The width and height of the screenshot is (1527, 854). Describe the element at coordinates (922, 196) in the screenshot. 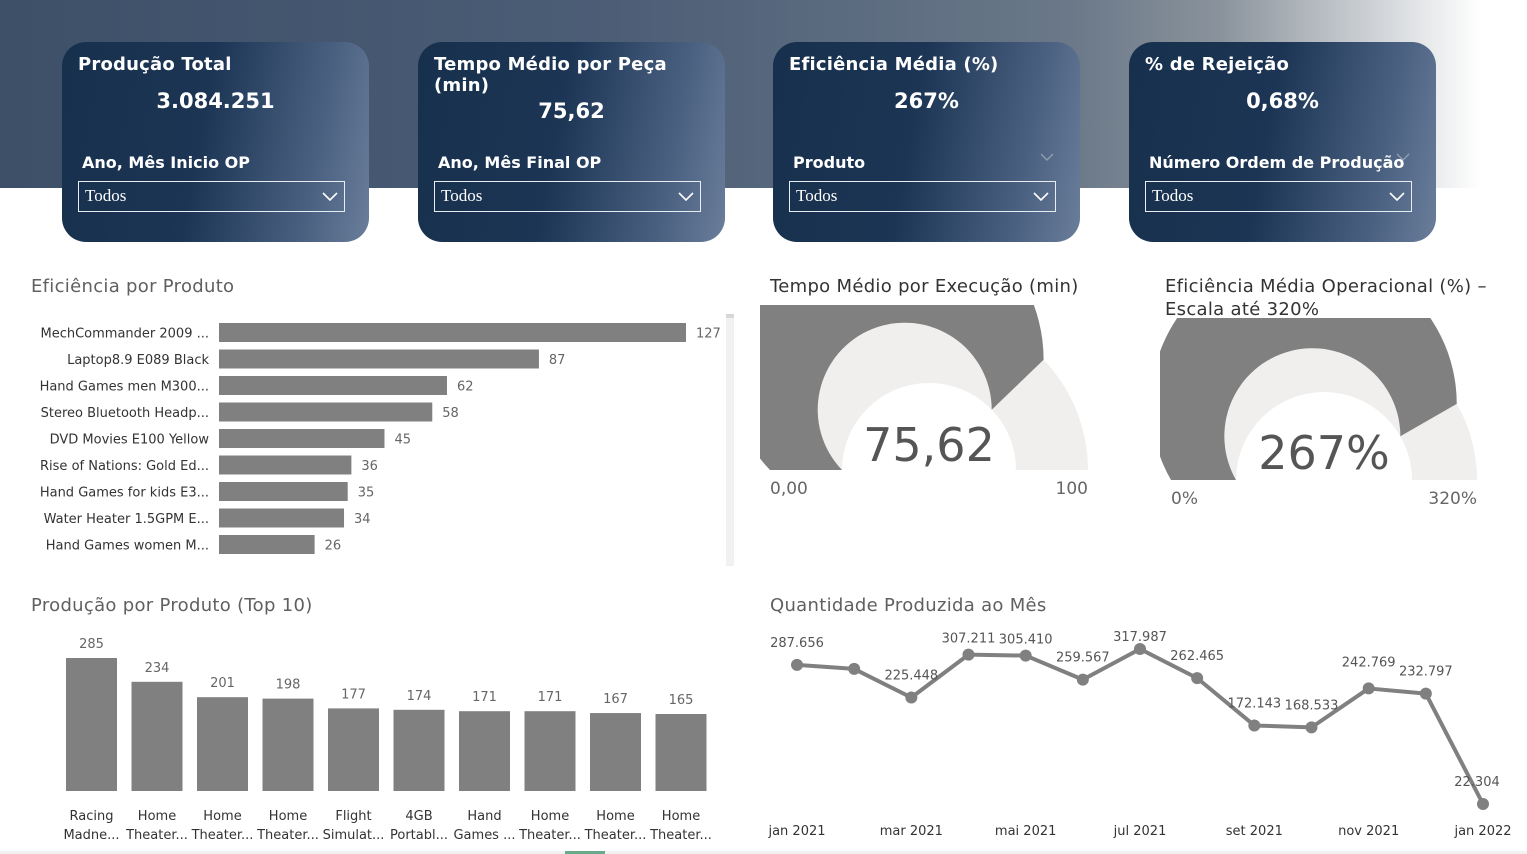

I see `product-filter-dropdown: Todos` at that location.